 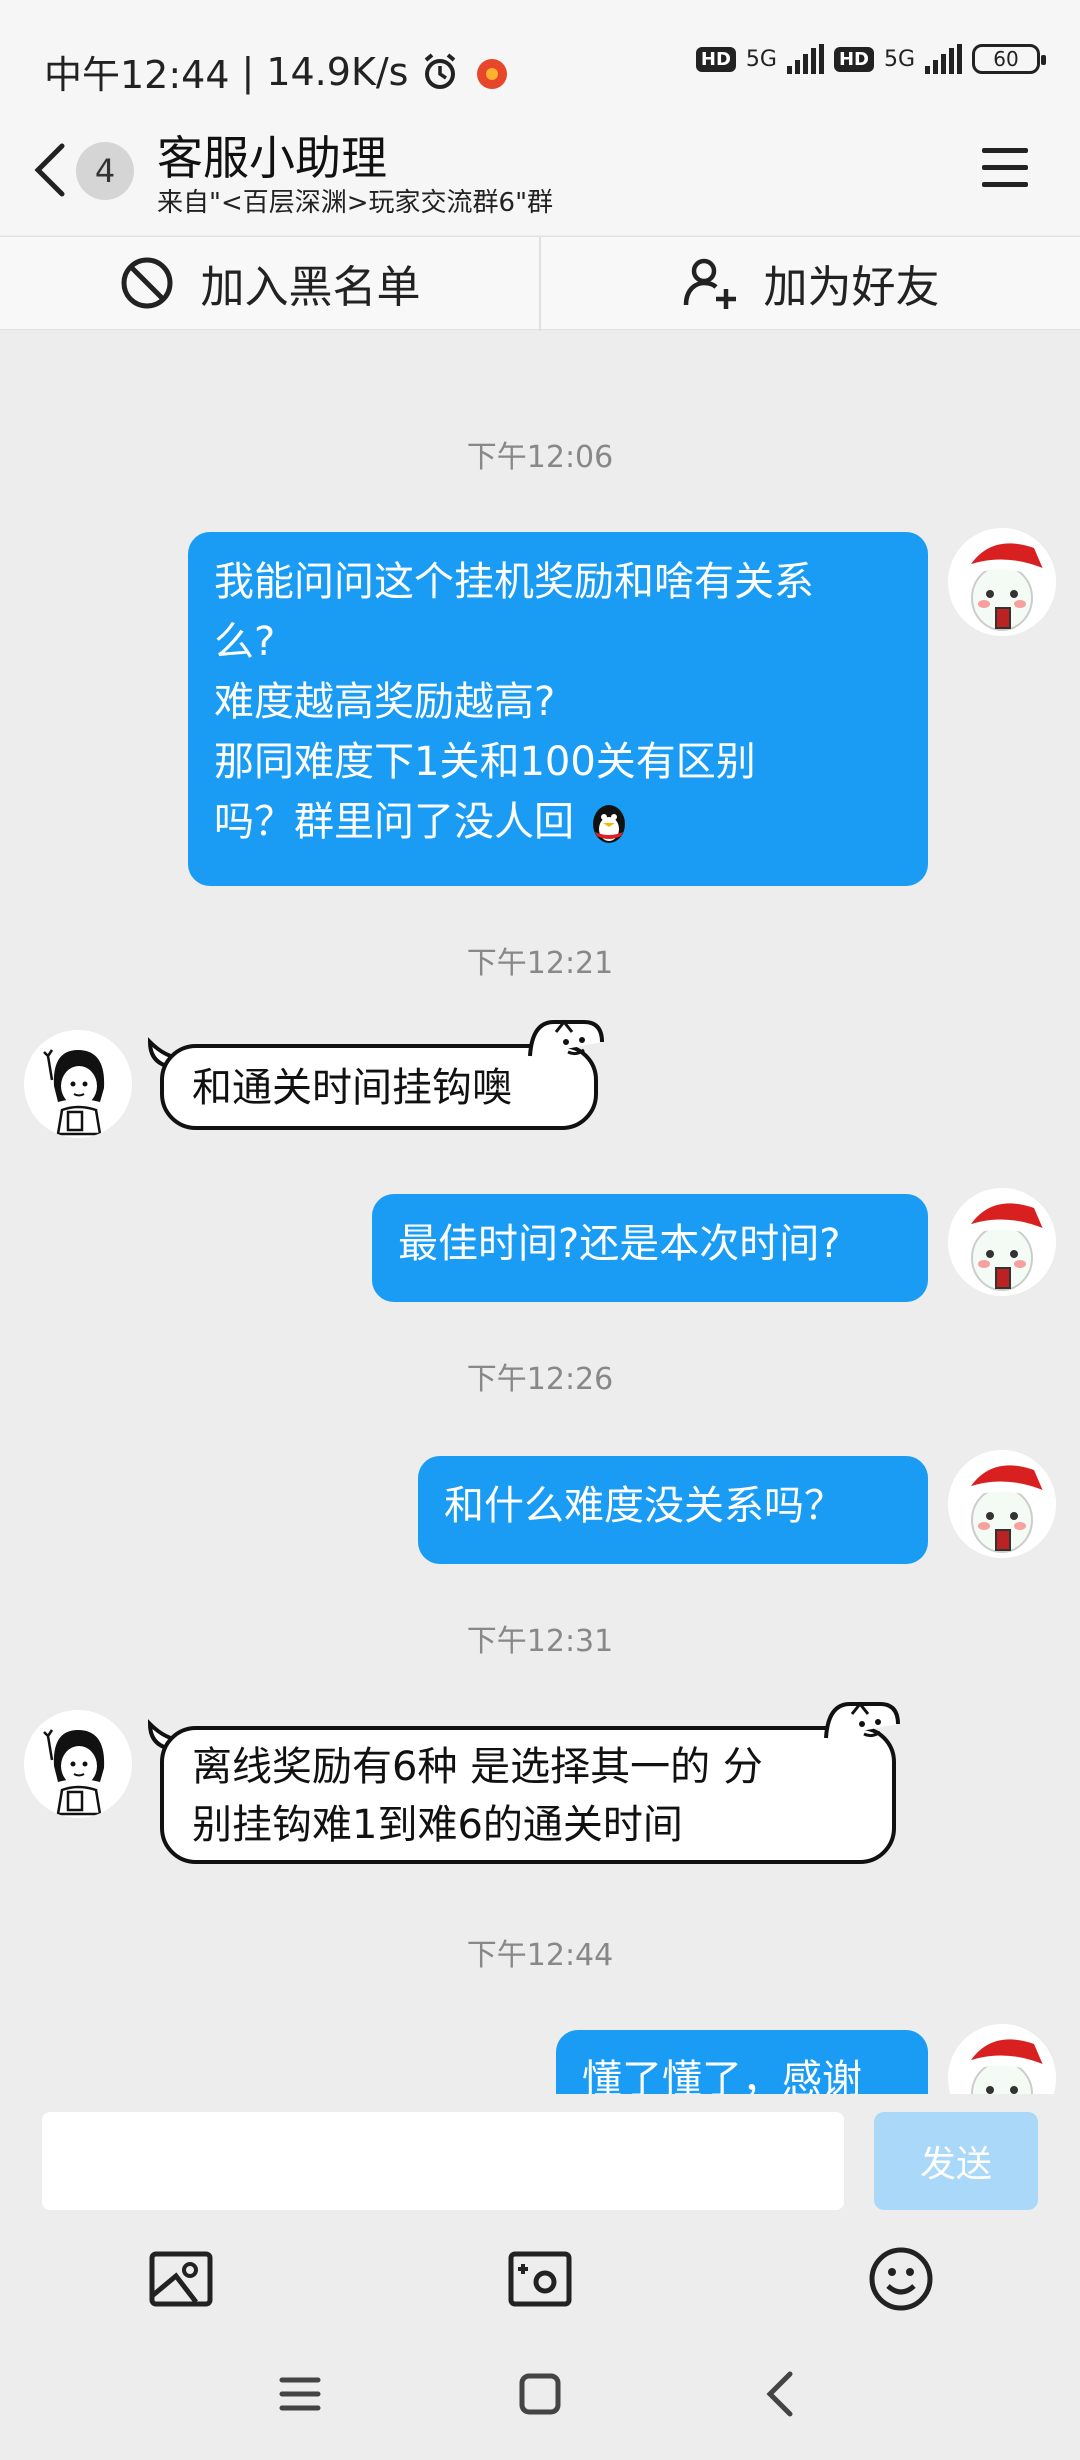 What do you see at coordinates (540, 283) in the screenshot?
I see `action-bar: 加入黑名单 加为好友` at bounding box center [540, 283].